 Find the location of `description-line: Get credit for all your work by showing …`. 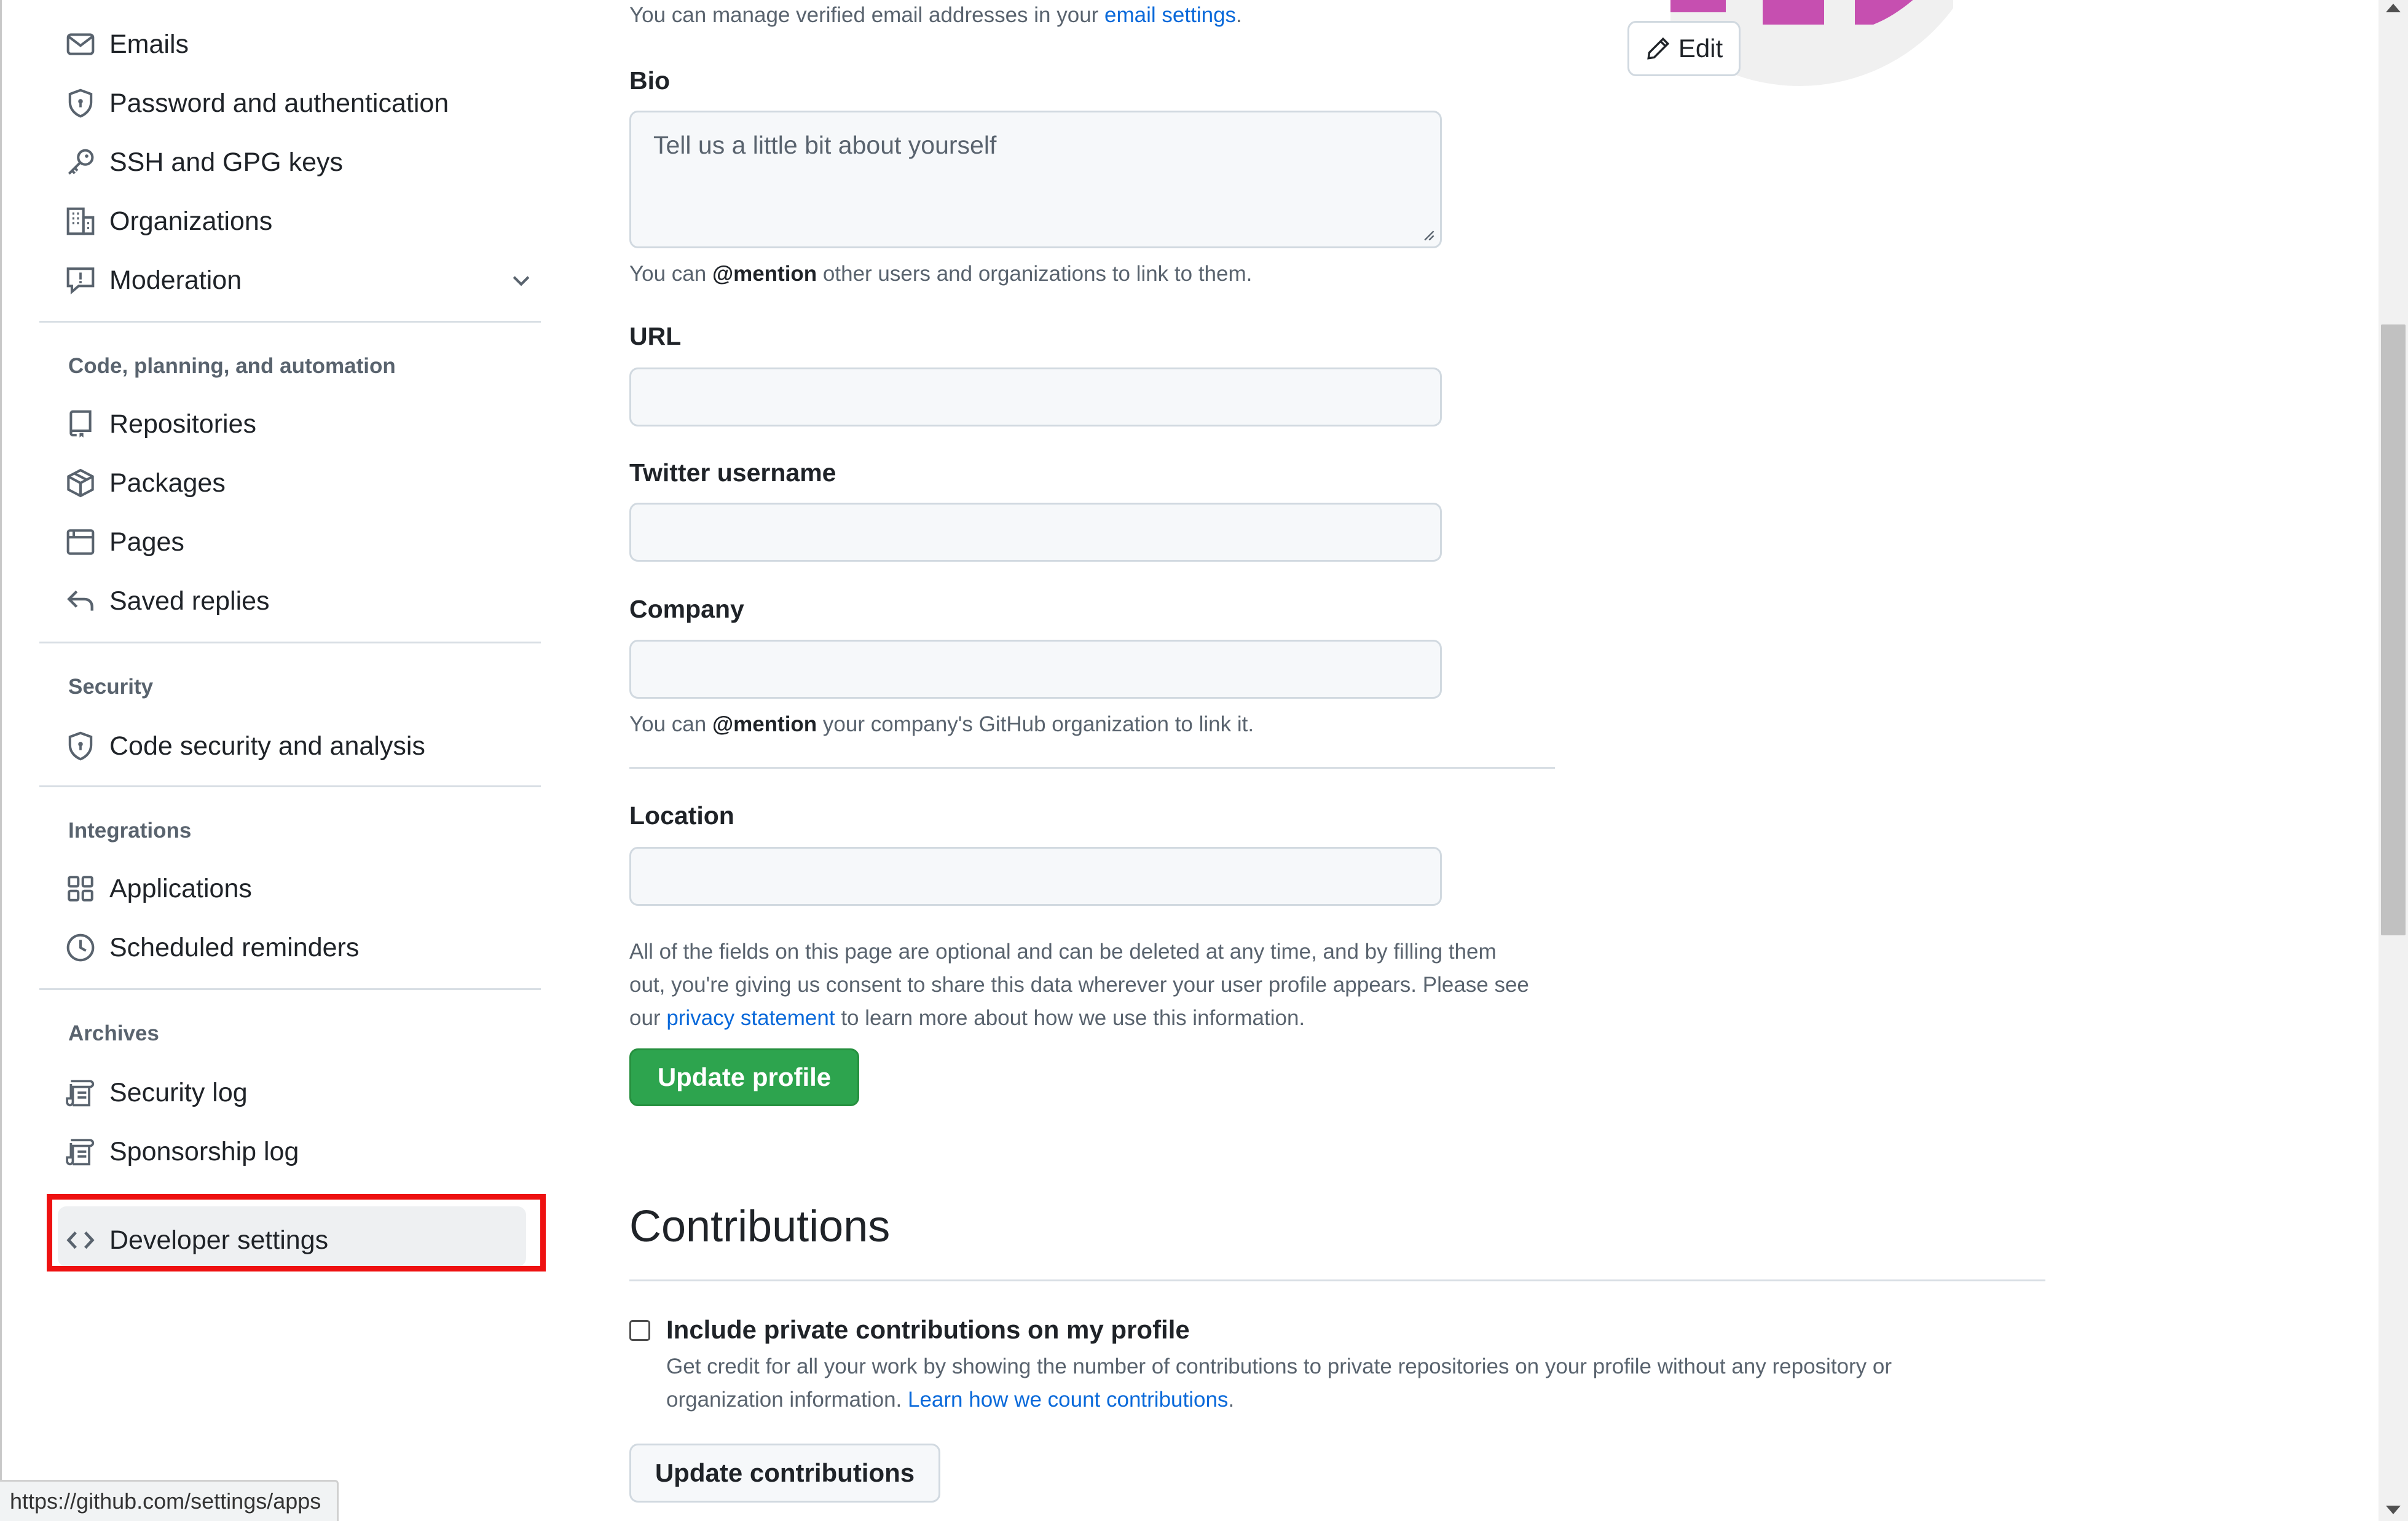

description-line: Get credit for all your work by showing … is located at coordinates (1279, 1366).